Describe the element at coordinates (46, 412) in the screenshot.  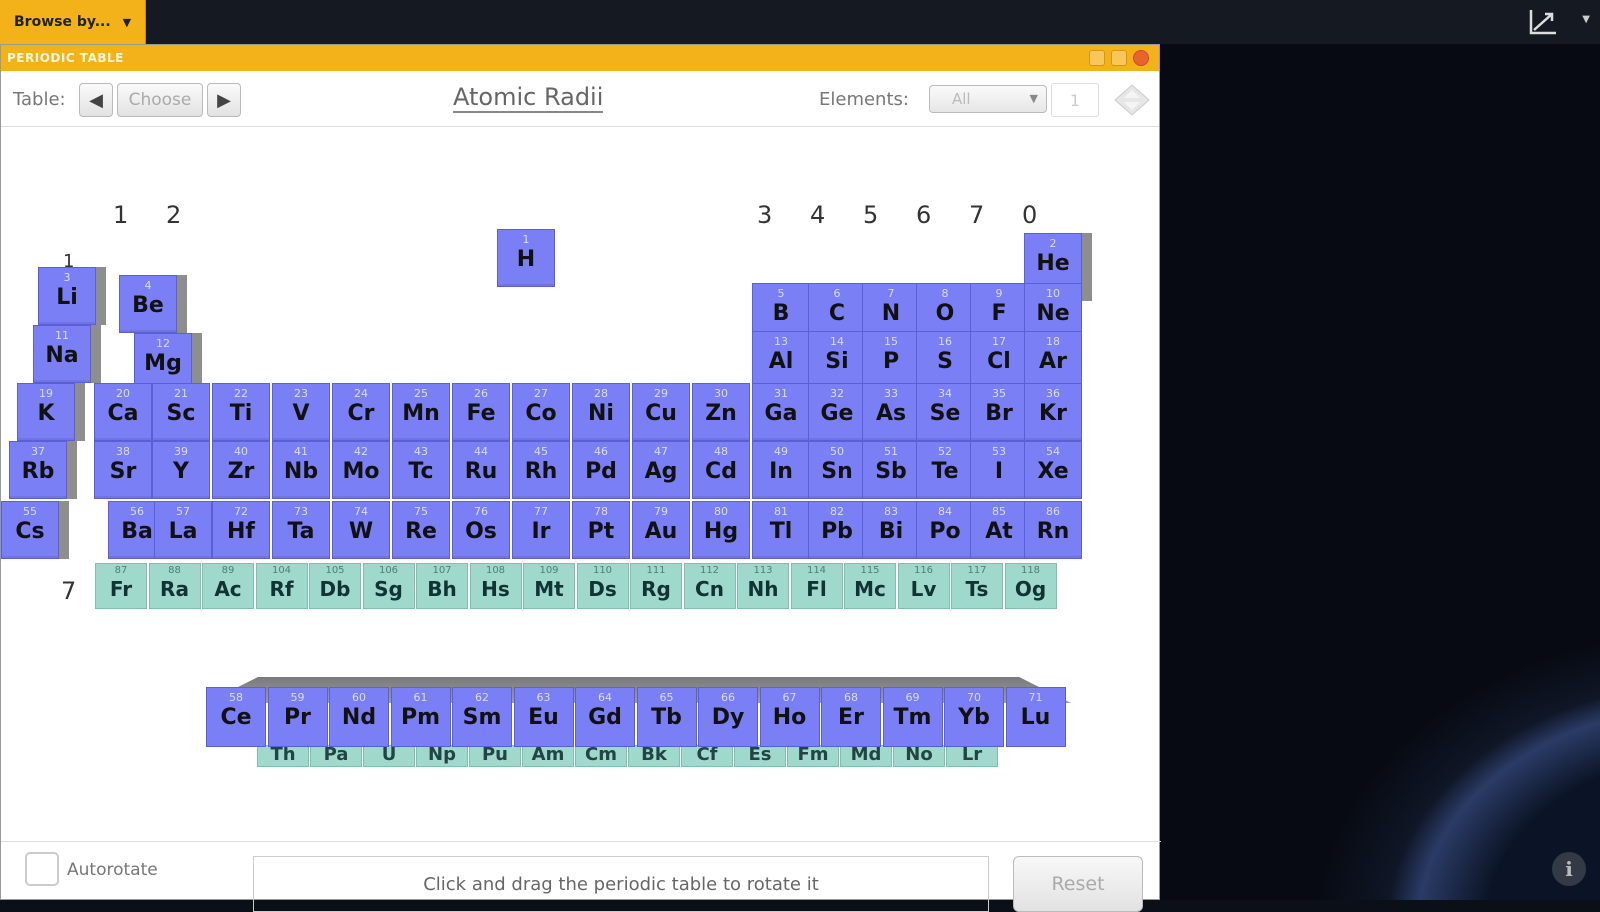
I see `element-cell: 19 K` at that location.